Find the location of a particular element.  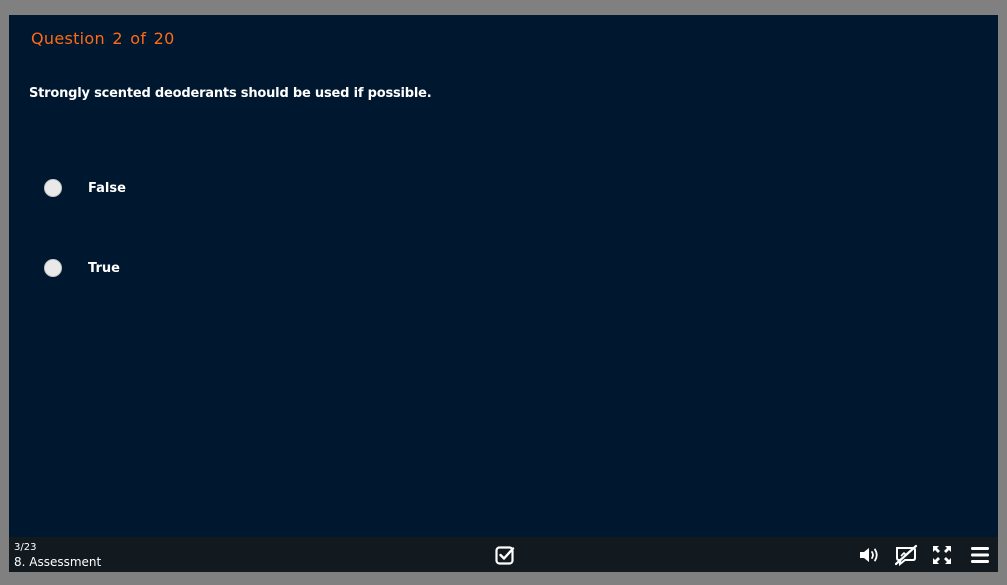

captions-off-icon is located at coordinates (906, 555).